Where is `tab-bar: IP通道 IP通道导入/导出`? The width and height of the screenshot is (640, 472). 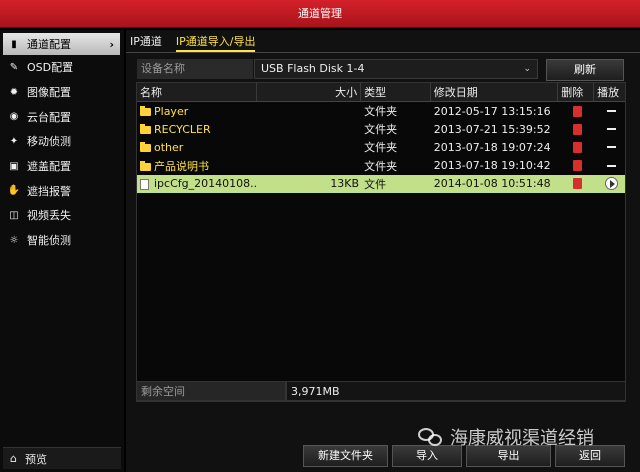
tab-bar: IP通道 IP通道导入/导出 is located at coordinates (193, 43).